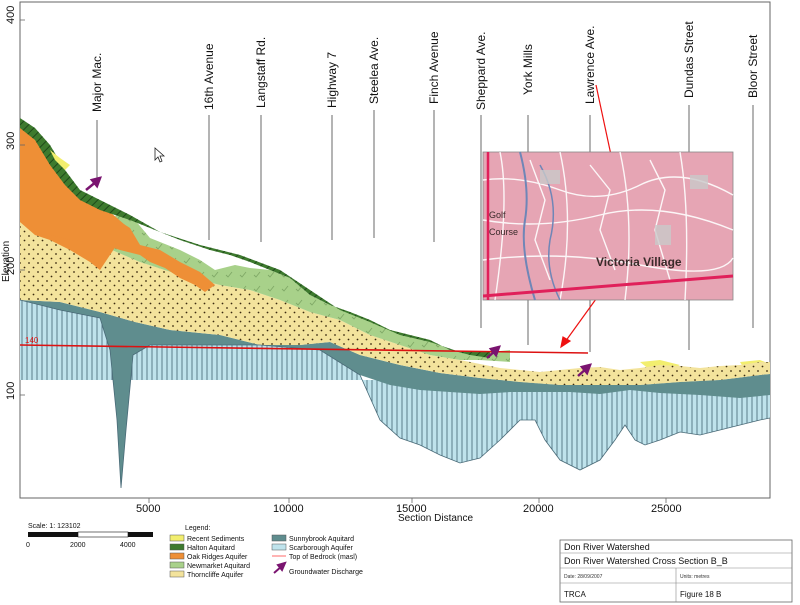 Image resolution: width=800 pixels, height=605 pixels. Describe the element at coordinates (32, 340) in the screenshot. I see `reference-line-label: 140` at that location.